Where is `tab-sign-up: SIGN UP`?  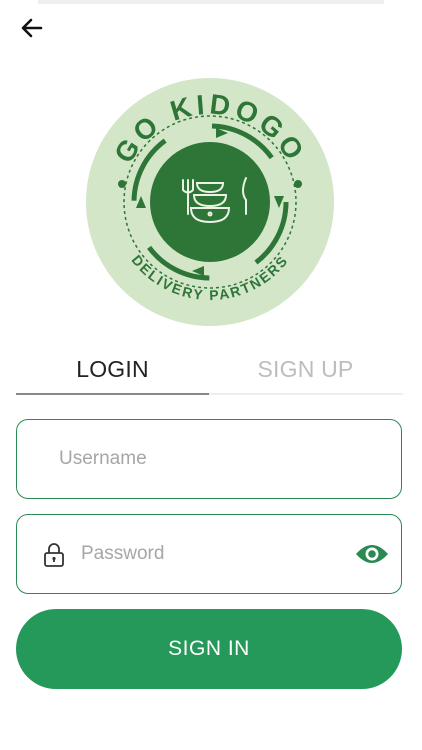 tab-sign-up: SIGN UP is located at coordinates (305, 369).